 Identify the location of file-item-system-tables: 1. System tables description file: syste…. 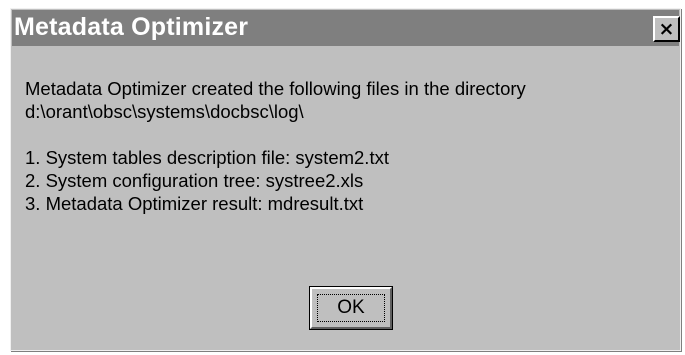
(207, 157).